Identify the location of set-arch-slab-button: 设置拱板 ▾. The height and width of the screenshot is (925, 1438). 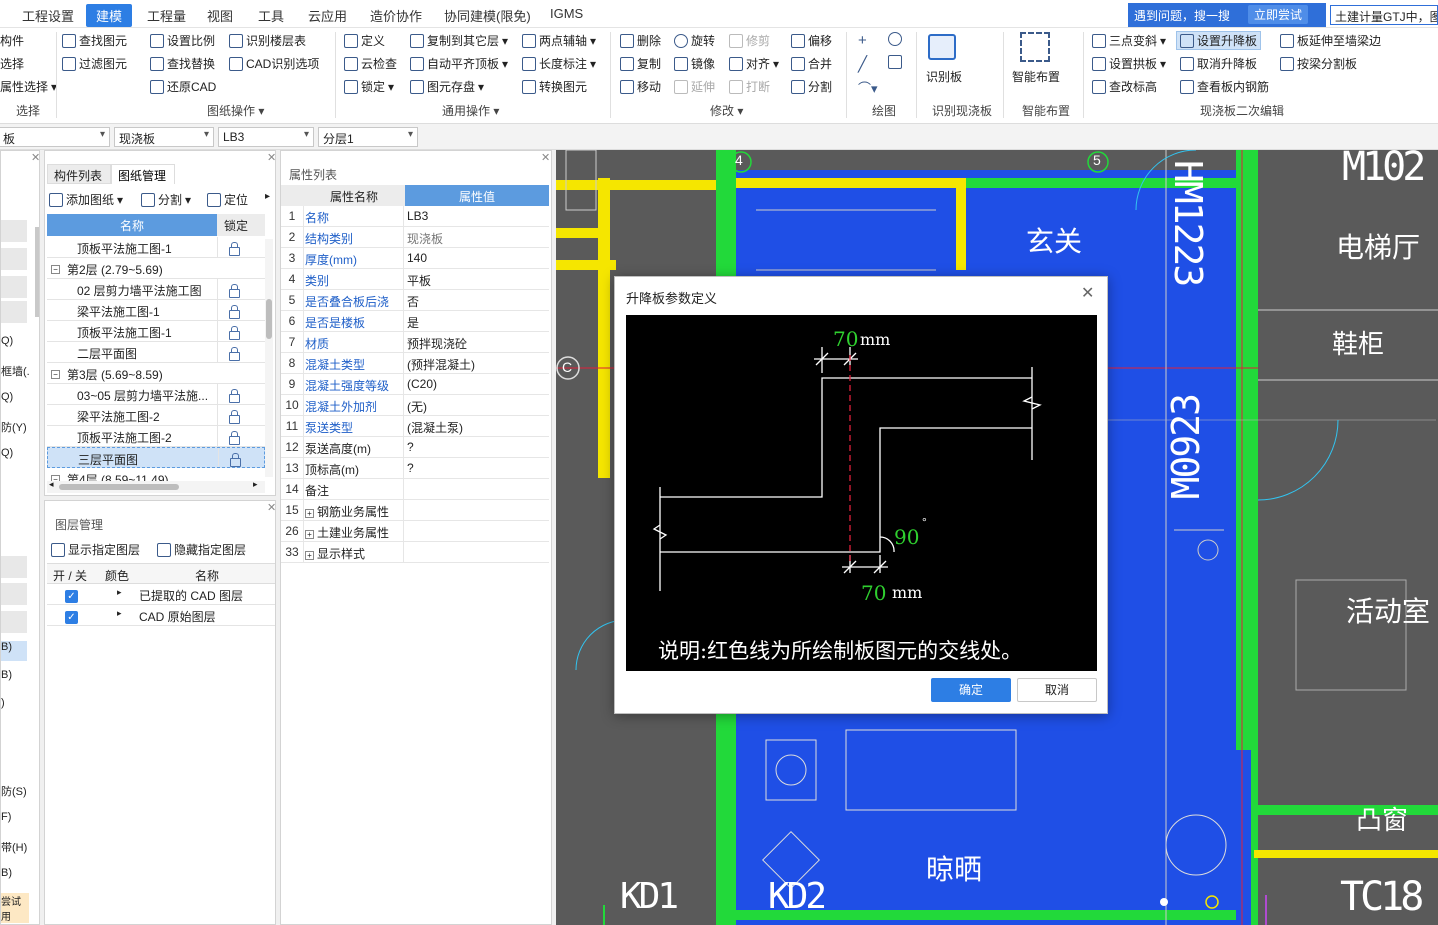
(1129, 63).